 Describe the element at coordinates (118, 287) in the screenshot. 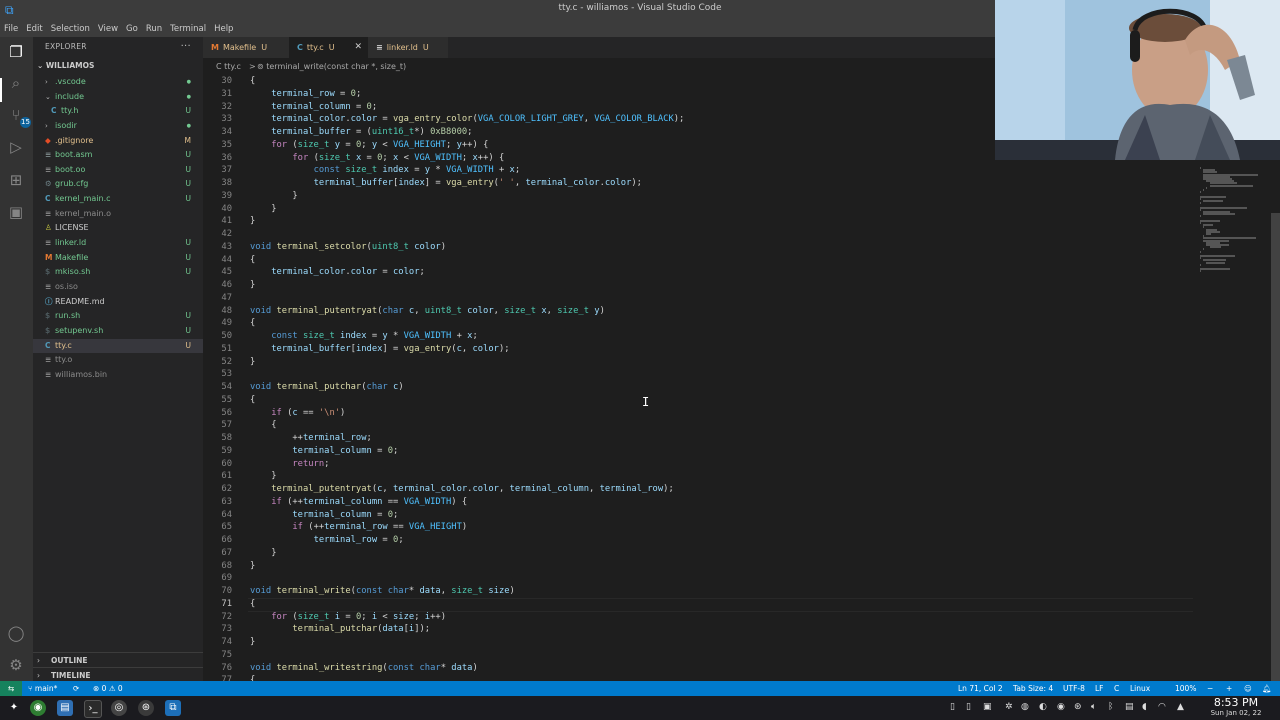

I see `tree-item-os-iso: ≡ os.iso` at that location.